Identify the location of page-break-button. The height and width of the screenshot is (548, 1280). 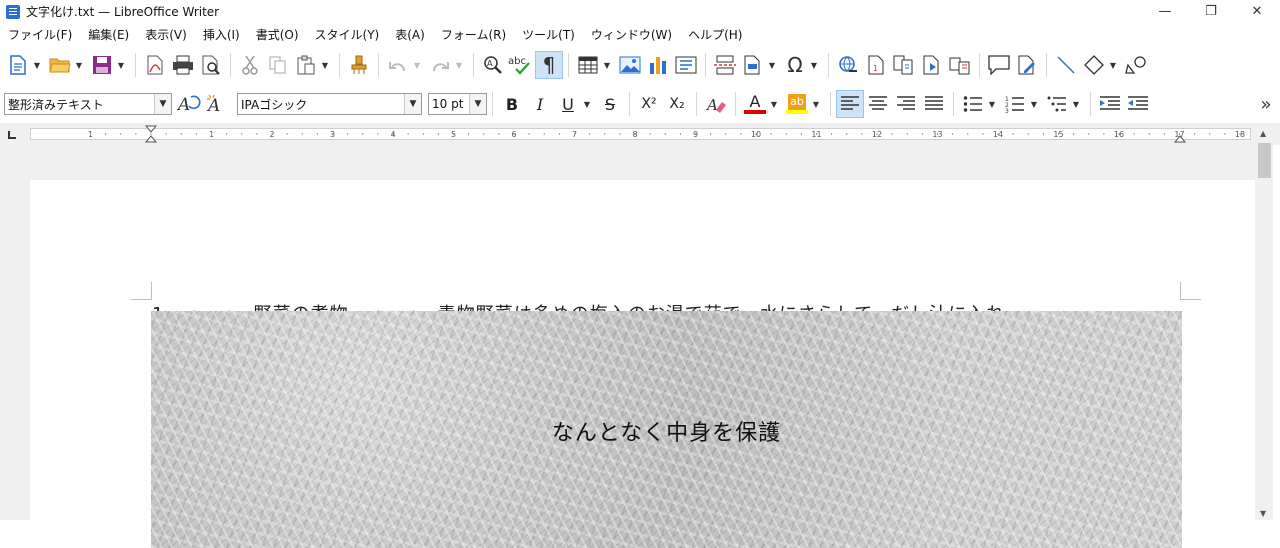
(725, 65).